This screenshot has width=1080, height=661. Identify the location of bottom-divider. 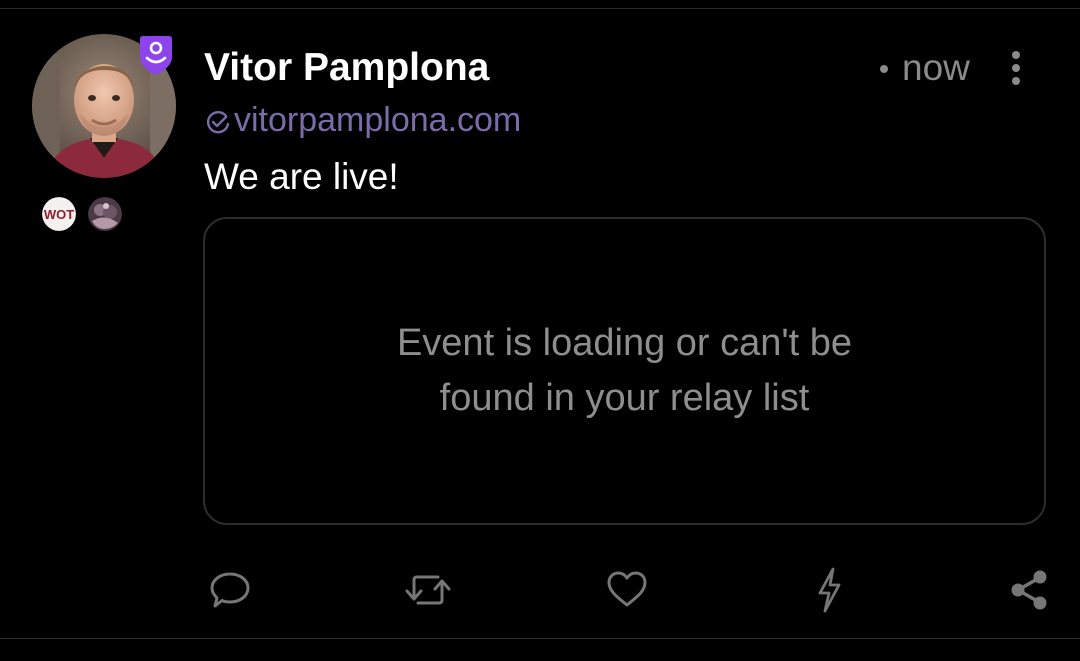
(540, 638).